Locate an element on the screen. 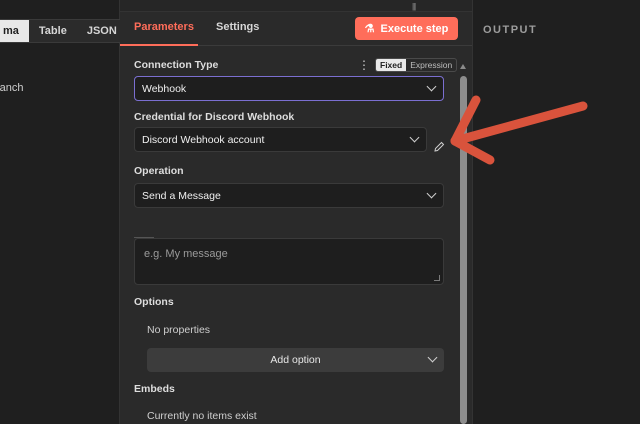 This screenshot has height=424, width=640. output-title: OUTPUT is located at coordinates (510, 30).